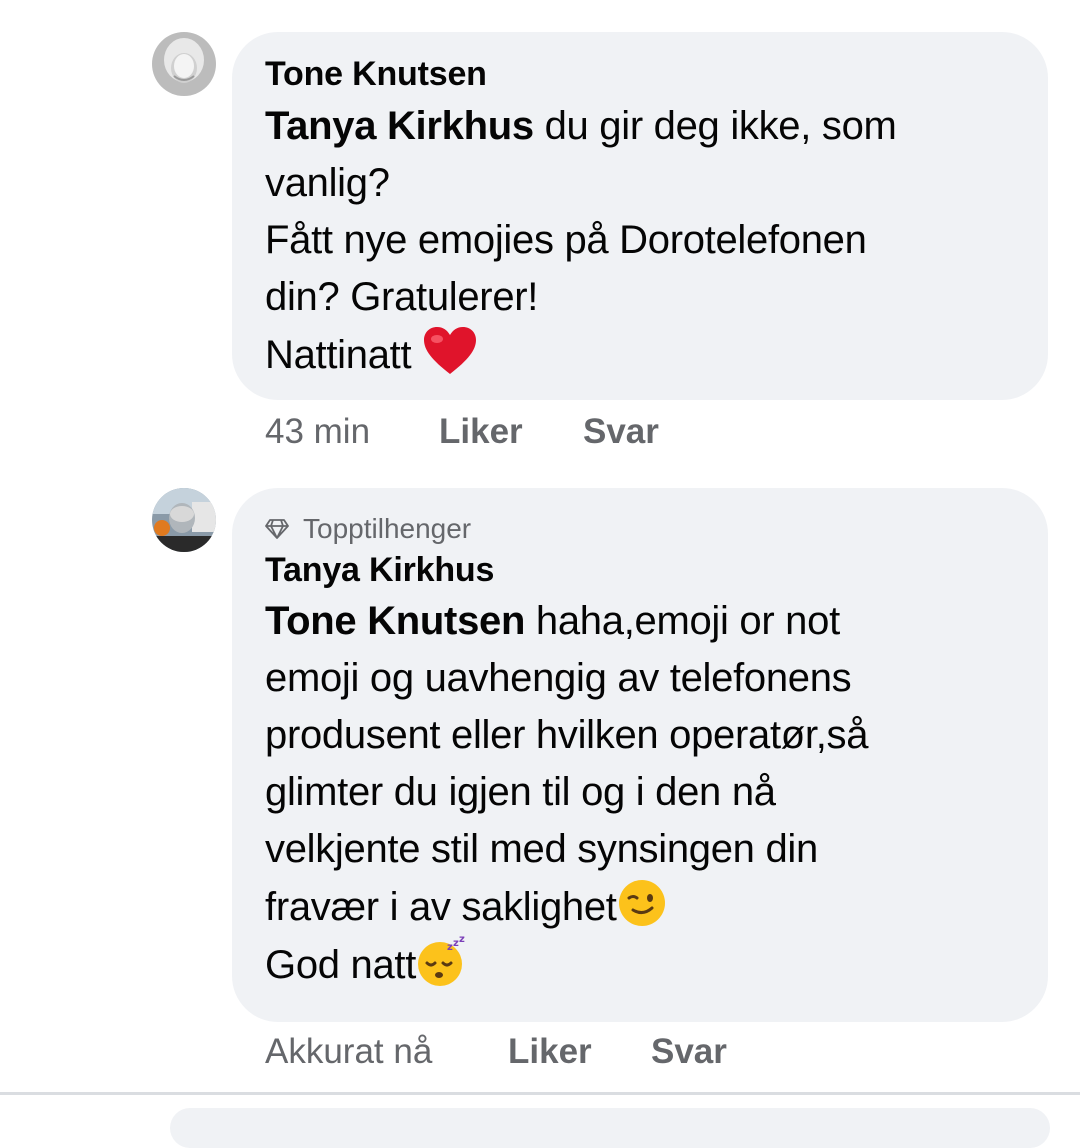 The height and width of the screenshot is (1148, 1080). I want to click on winking-face-icon, so click(642, 903).